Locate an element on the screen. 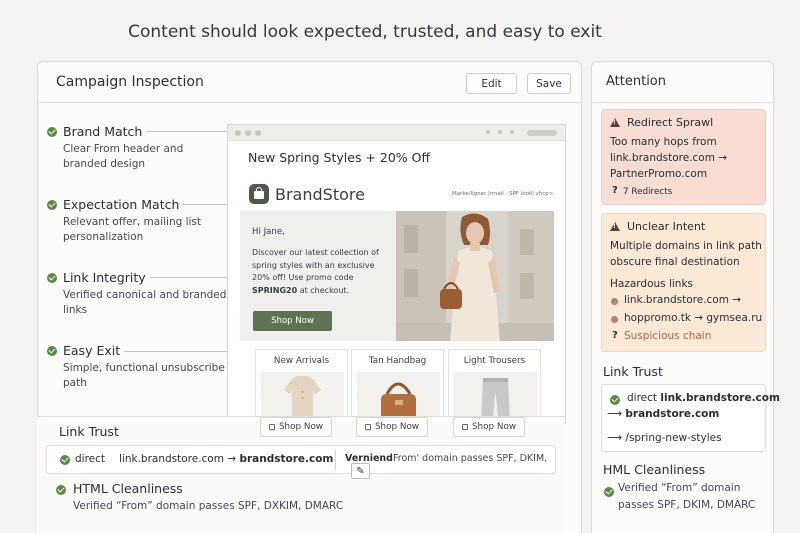  side-html-title: HML Cleanliness is located at coordinates (654, 469).